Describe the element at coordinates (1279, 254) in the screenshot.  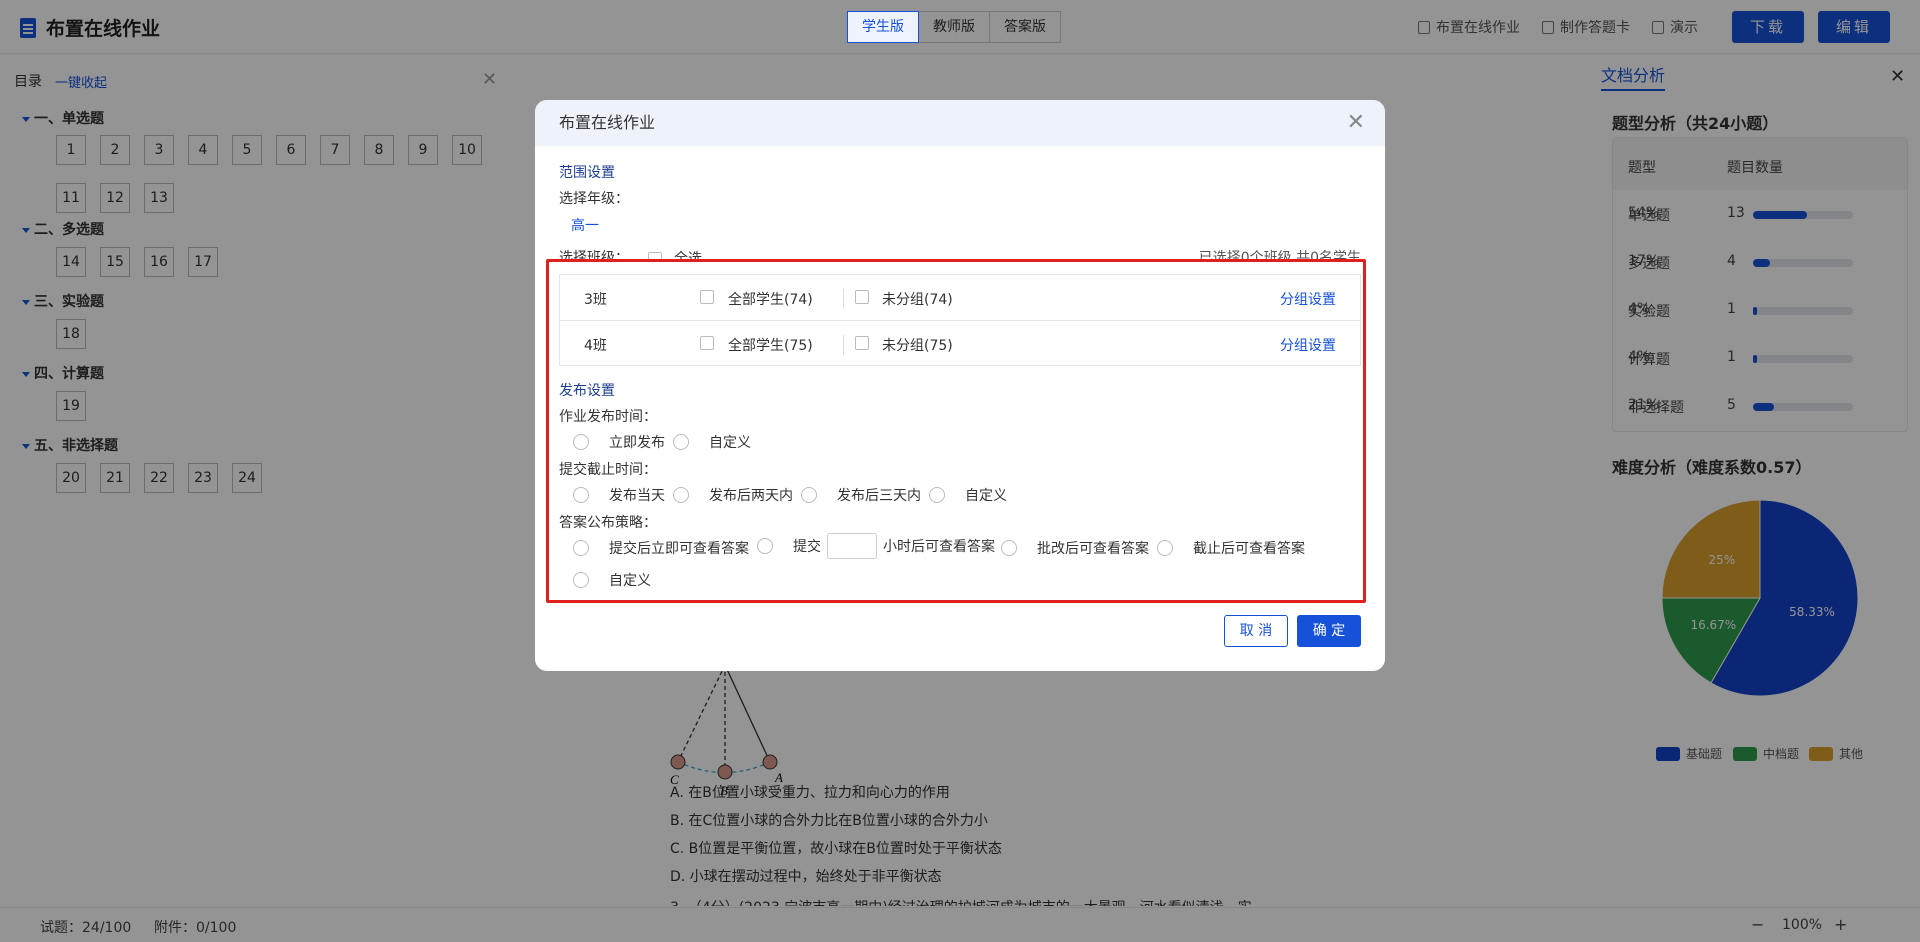
I see `selected-summary: 已选择0个班级,共0名学生` at that location.